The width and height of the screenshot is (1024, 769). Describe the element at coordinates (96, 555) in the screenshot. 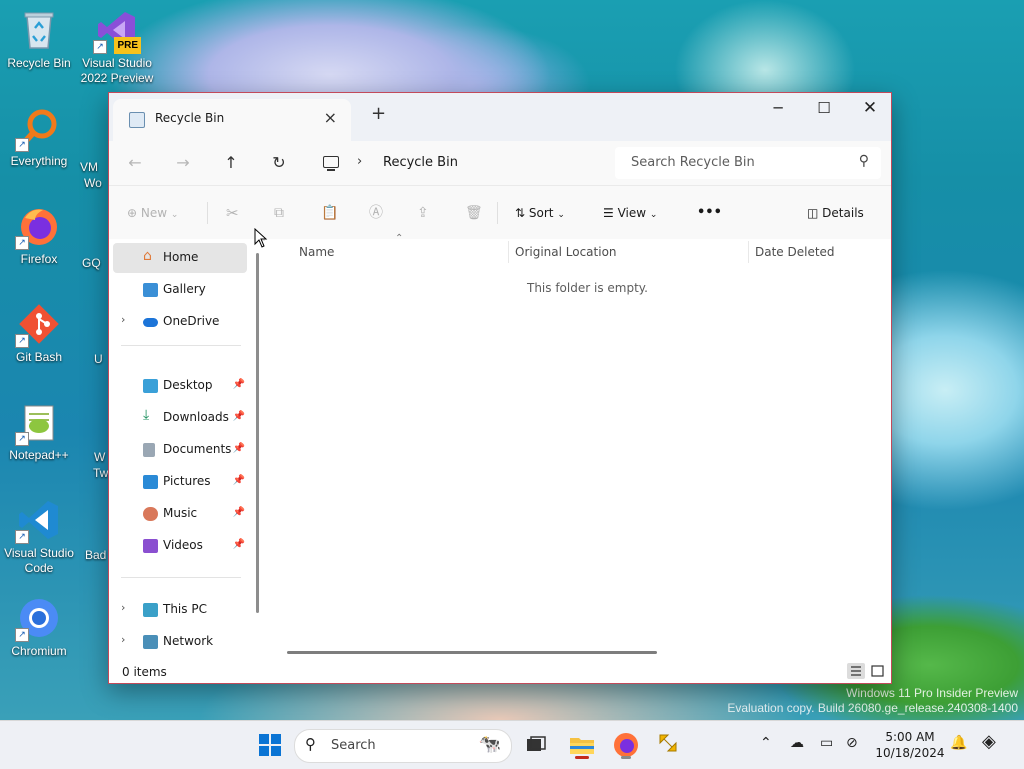

I see `partial-desktop-label: Bad` at that location.